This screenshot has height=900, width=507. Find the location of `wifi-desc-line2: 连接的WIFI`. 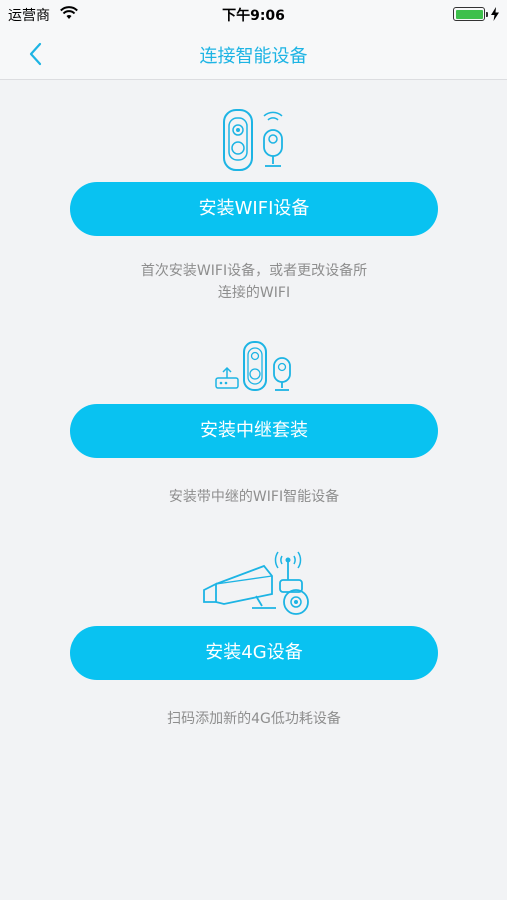

wifi-desc-line2: 连接的WIFI is located at coordinates (254, 293).